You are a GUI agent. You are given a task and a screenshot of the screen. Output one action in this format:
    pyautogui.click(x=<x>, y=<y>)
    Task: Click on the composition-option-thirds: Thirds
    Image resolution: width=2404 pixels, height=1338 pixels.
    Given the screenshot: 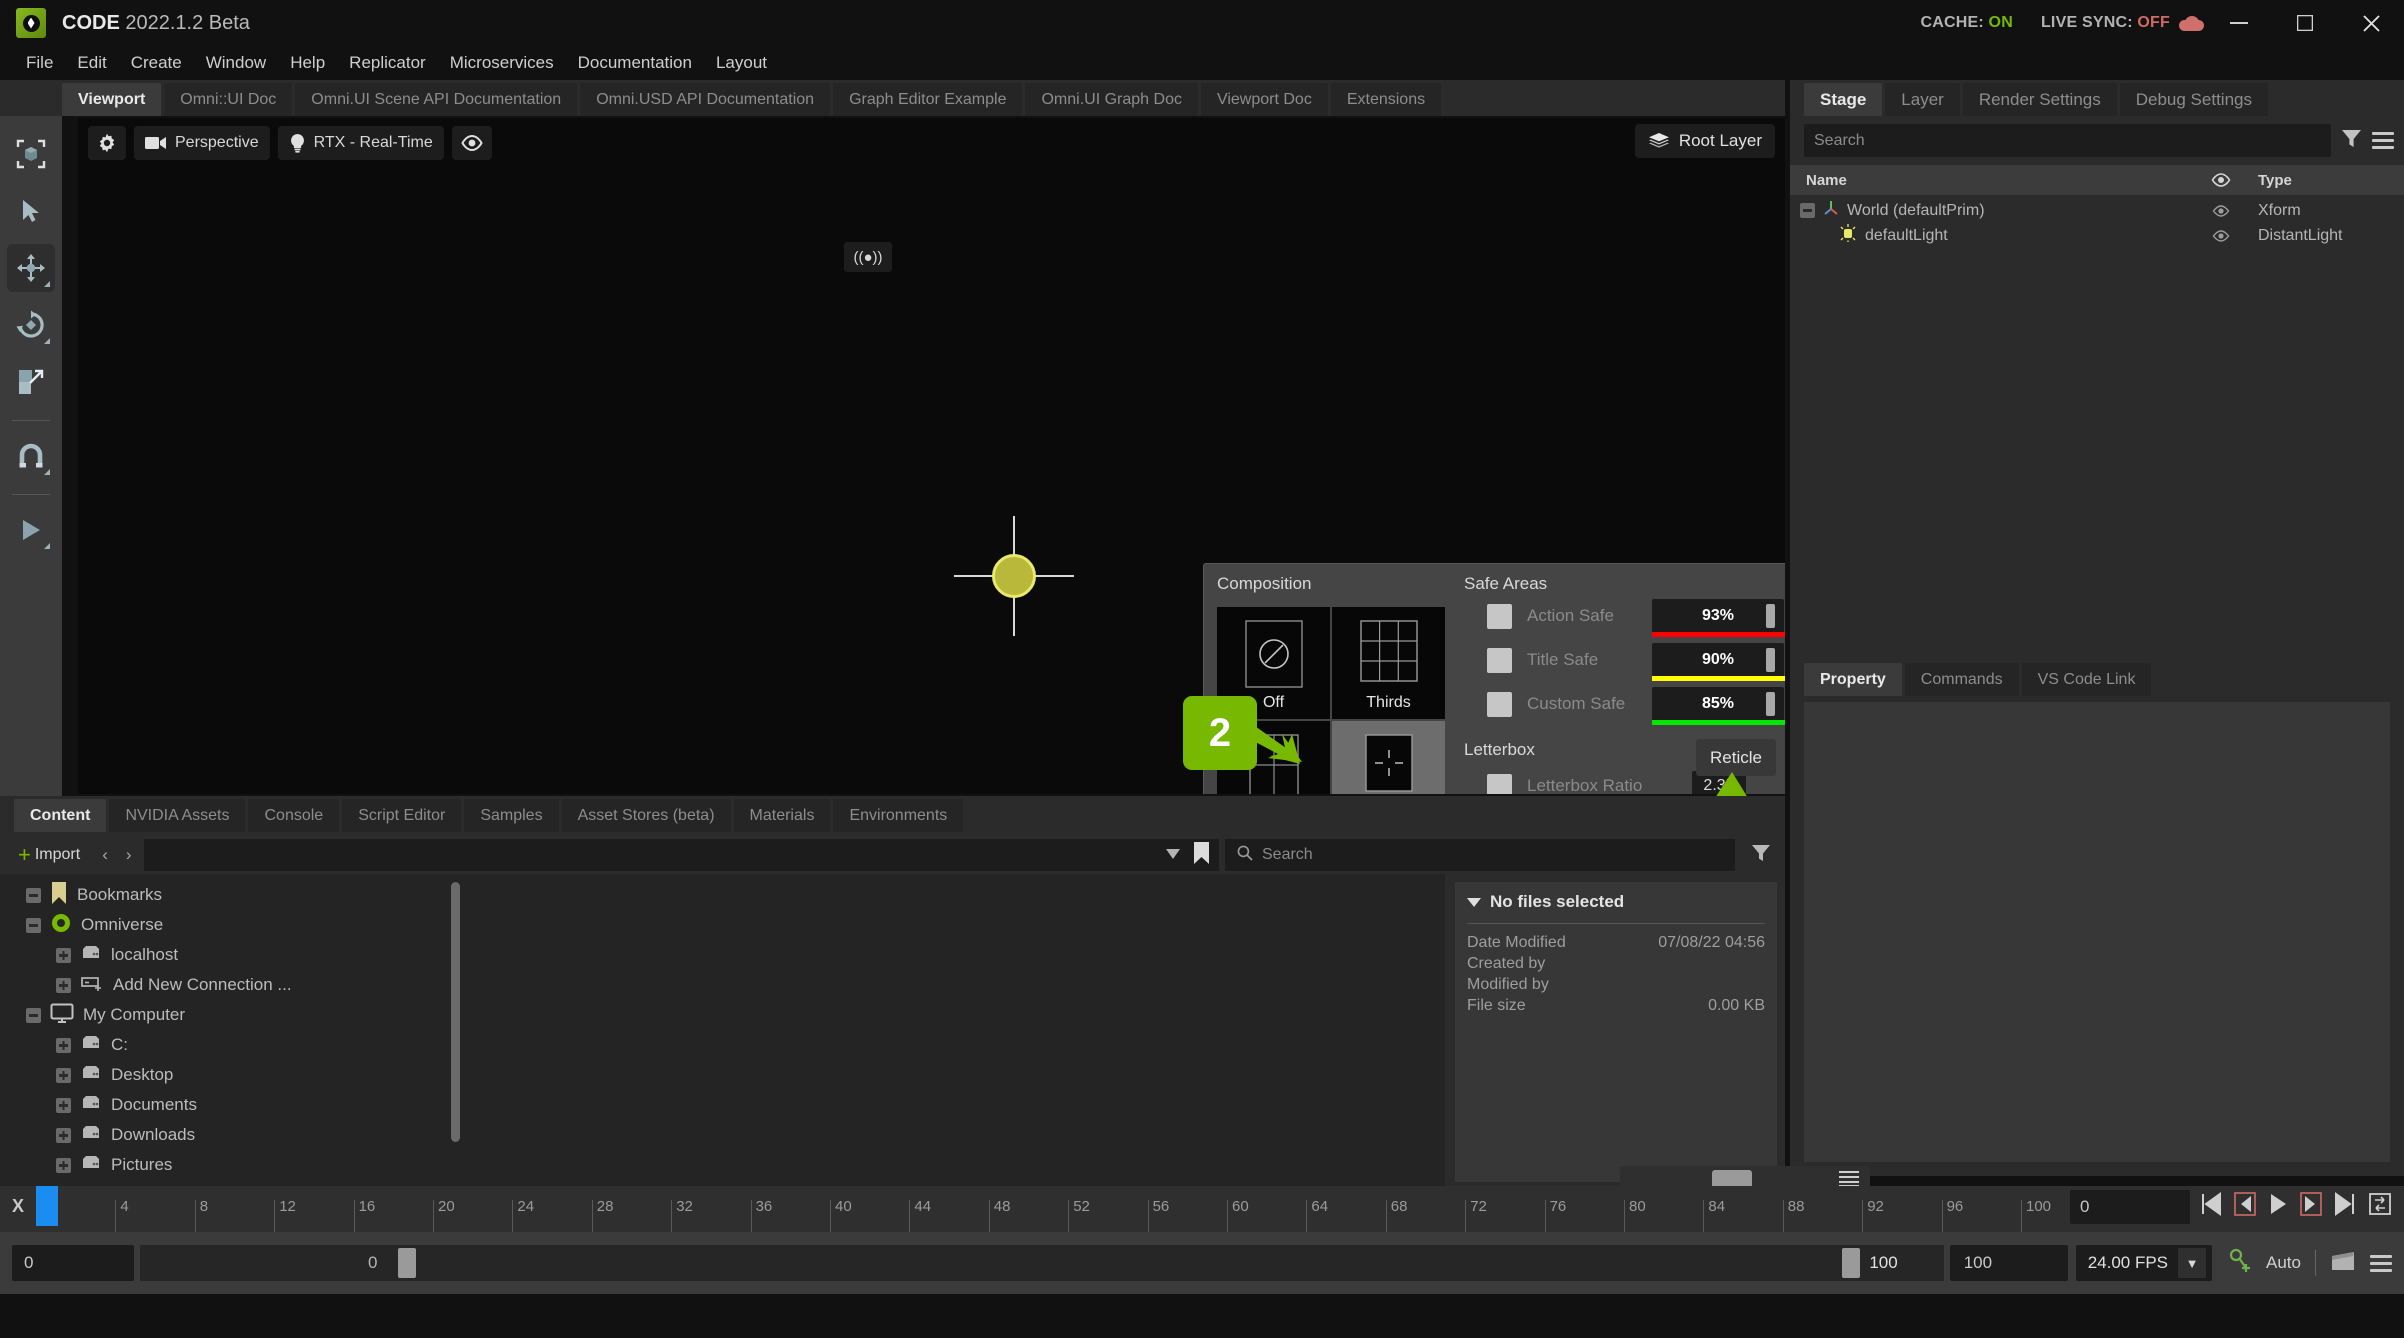 What is the action you would take?
    pyautogui.click(x=1388, y=663)
    